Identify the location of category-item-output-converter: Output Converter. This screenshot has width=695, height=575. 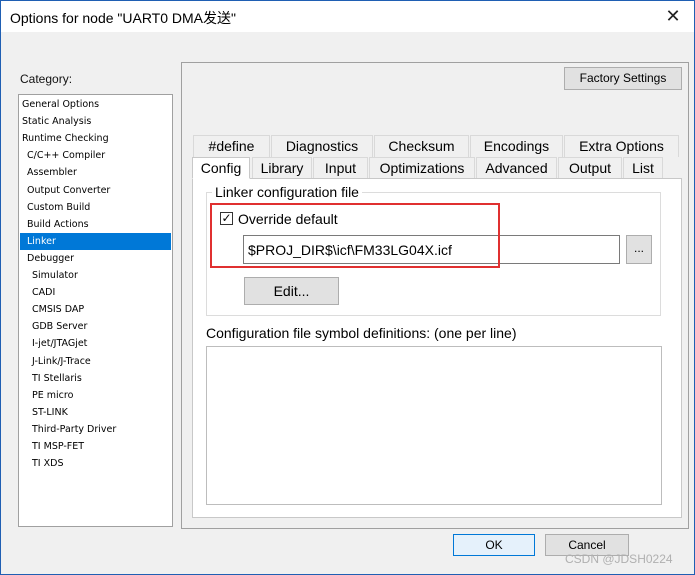
(95, 190).